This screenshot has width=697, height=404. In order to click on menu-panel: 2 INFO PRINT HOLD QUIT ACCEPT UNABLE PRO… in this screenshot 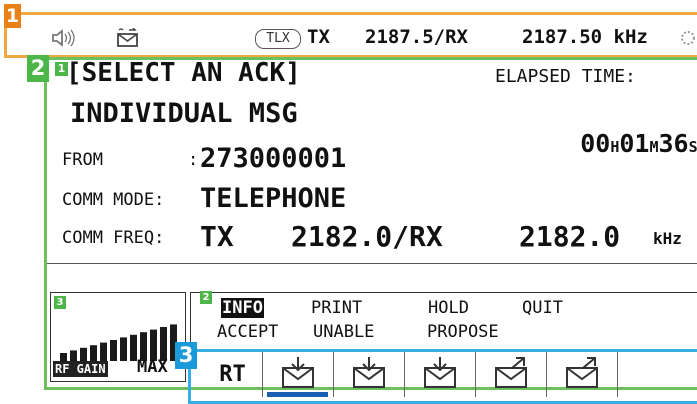, I will do `click(443, 320)`.